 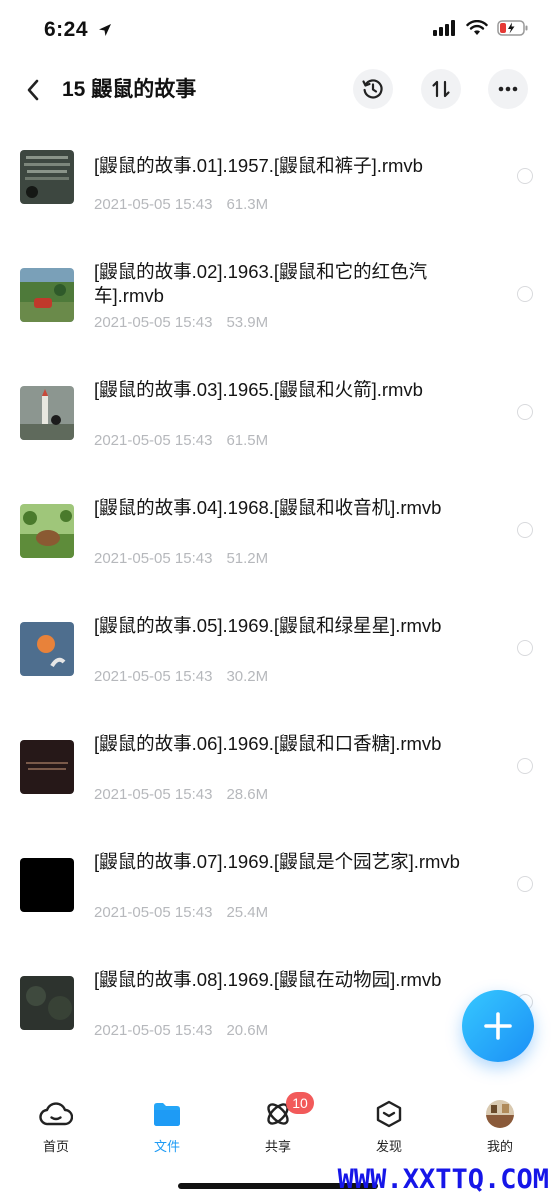 I want to click on sort-arrows-icon, so click(x=441, y=89).